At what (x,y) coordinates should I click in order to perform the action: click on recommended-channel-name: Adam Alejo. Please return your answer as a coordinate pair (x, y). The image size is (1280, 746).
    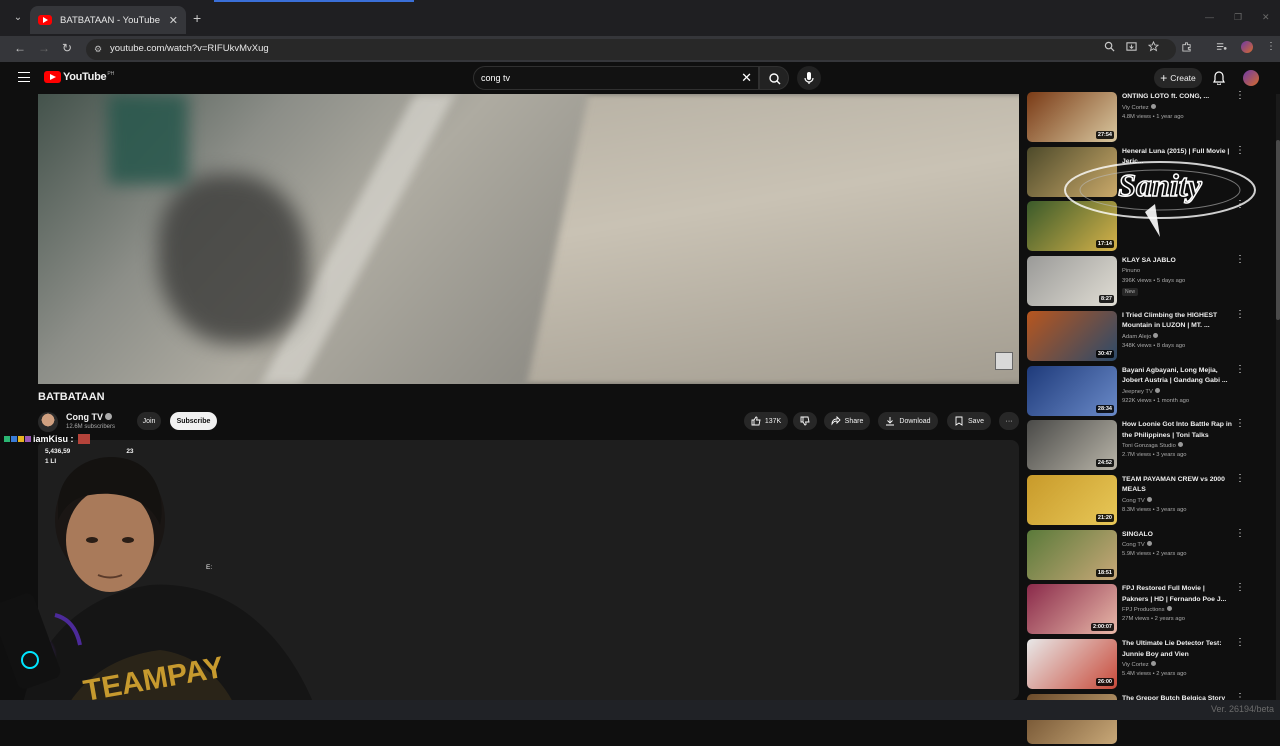
    Looking at the image, I should click on (1136, 337).